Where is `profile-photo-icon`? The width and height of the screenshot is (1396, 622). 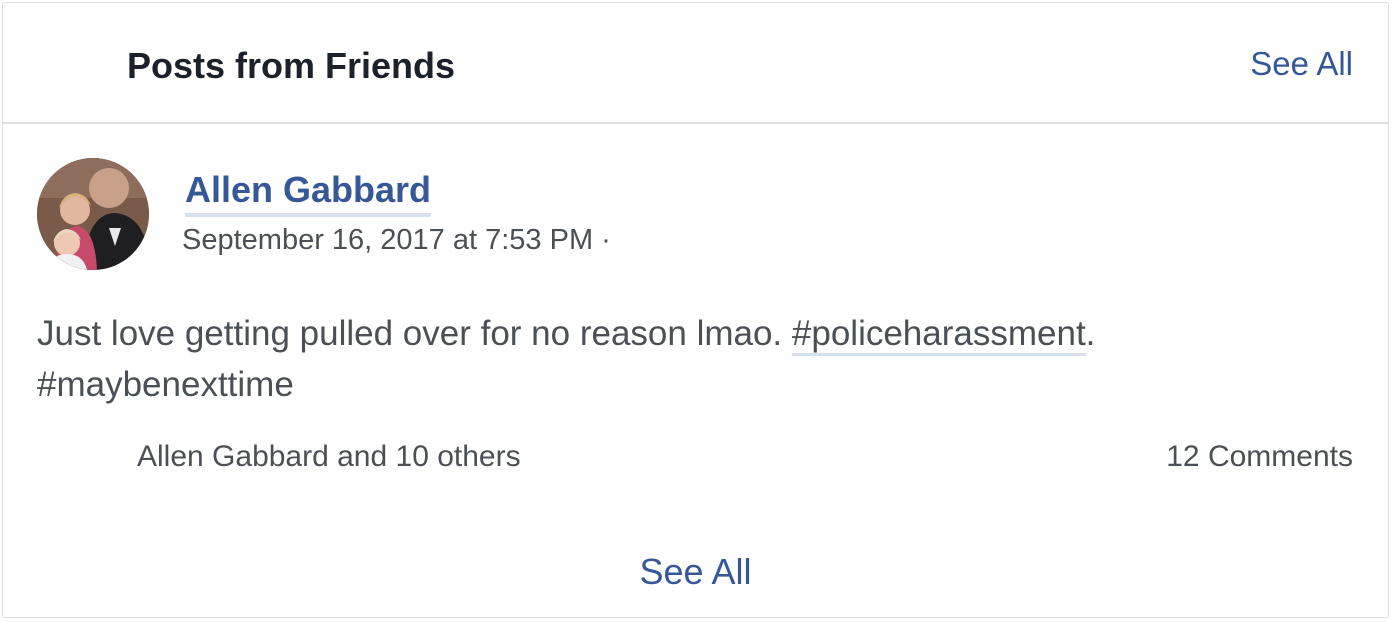
profile-photo-icon is located at coordinates (93, 214).